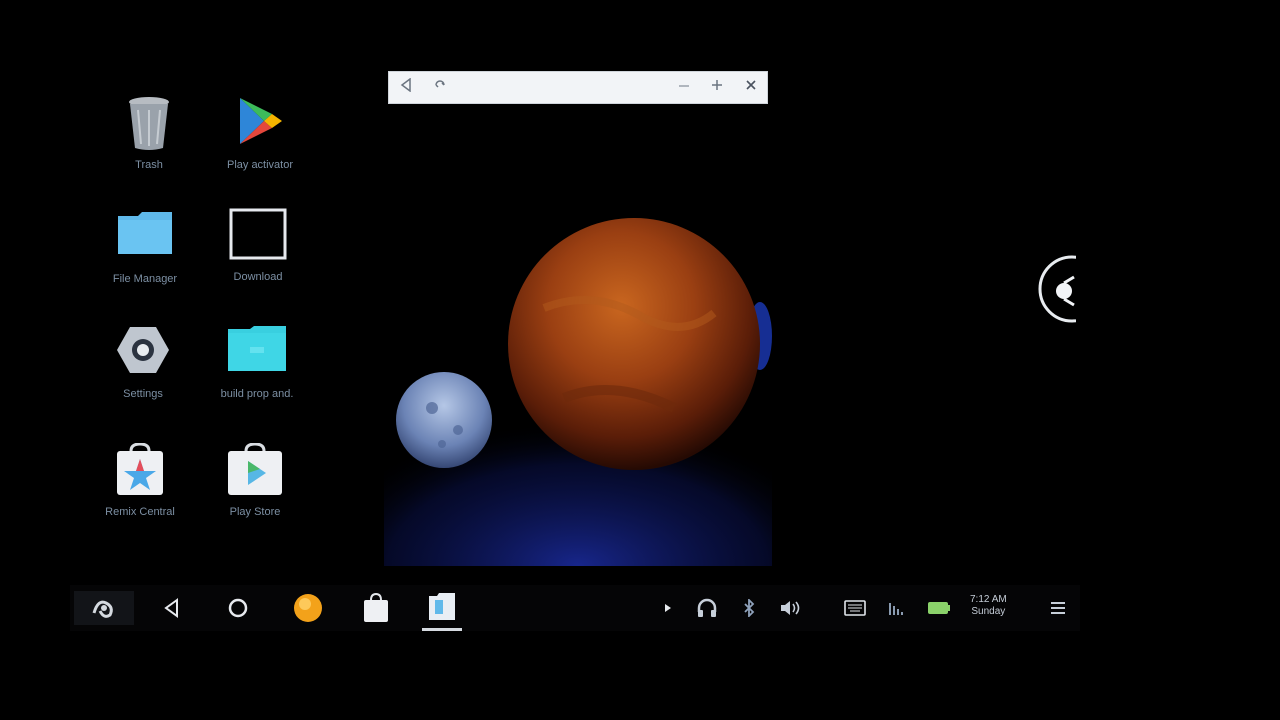 The image size is (1280, 720). Describe the element at coordinates (145, 279) in the screenshot. I see `icon-label: File Manager` at that location.